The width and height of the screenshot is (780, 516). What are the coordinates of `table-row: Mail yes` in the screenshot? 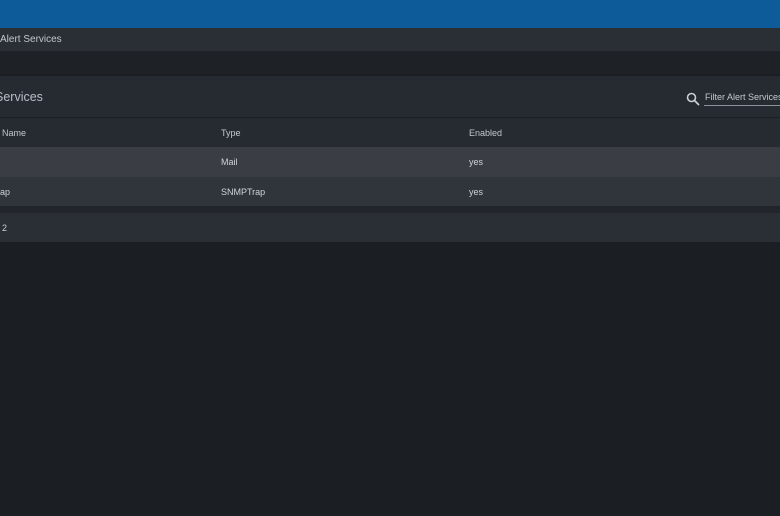 It's located at (390, 162).